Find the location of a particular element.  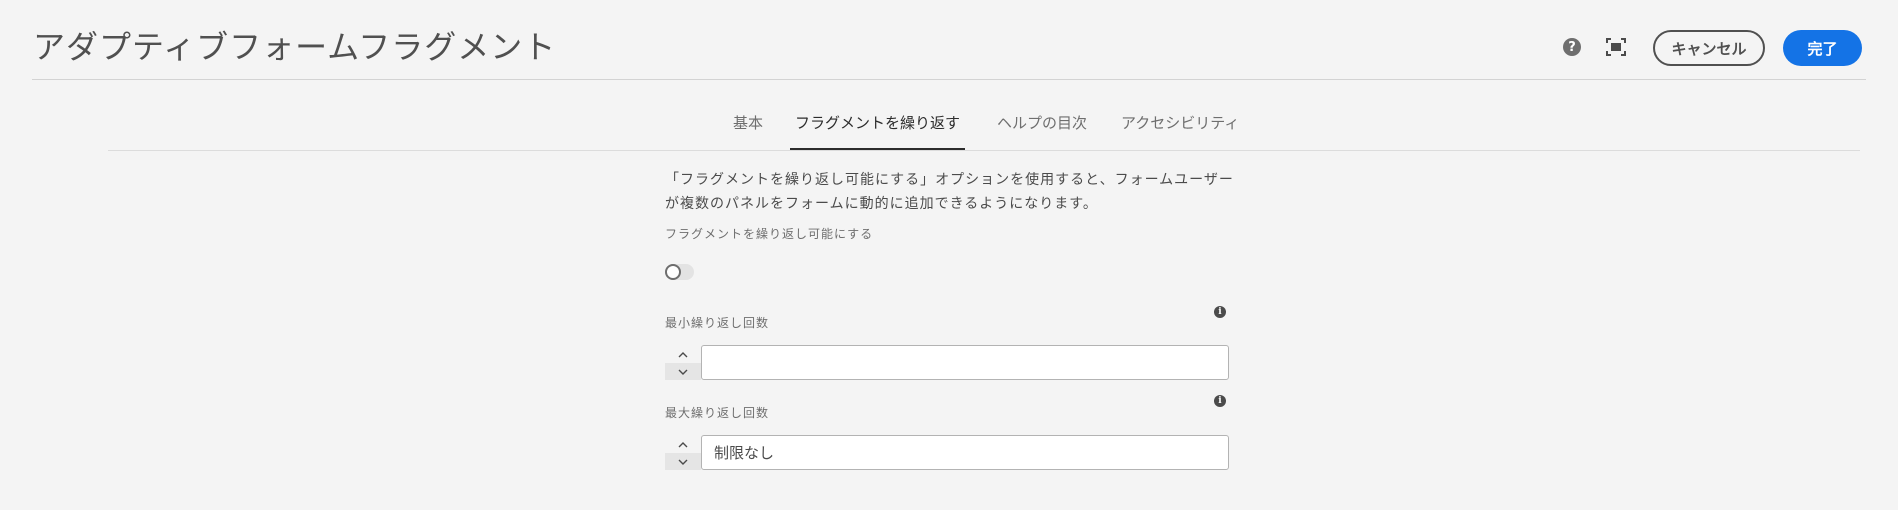

min-increment-button is located at coordinates (683, 354).